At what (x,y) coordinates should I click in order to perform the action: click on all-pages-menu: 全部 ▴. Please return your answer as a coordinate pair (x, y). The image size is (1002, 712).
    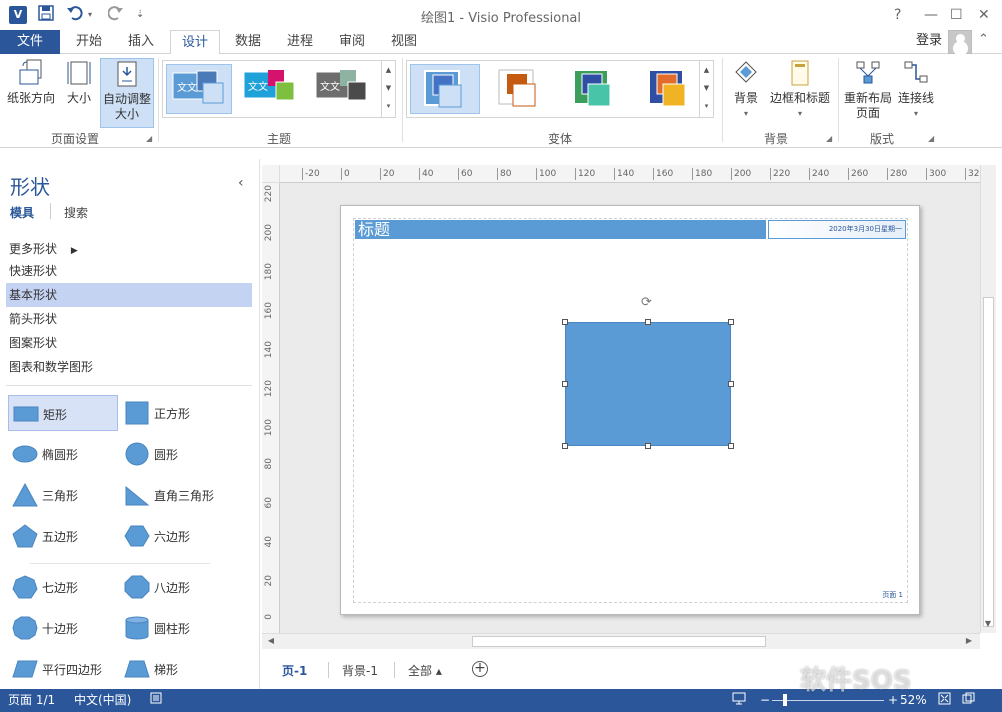
    Looking at the image, I should click on (425, 670).